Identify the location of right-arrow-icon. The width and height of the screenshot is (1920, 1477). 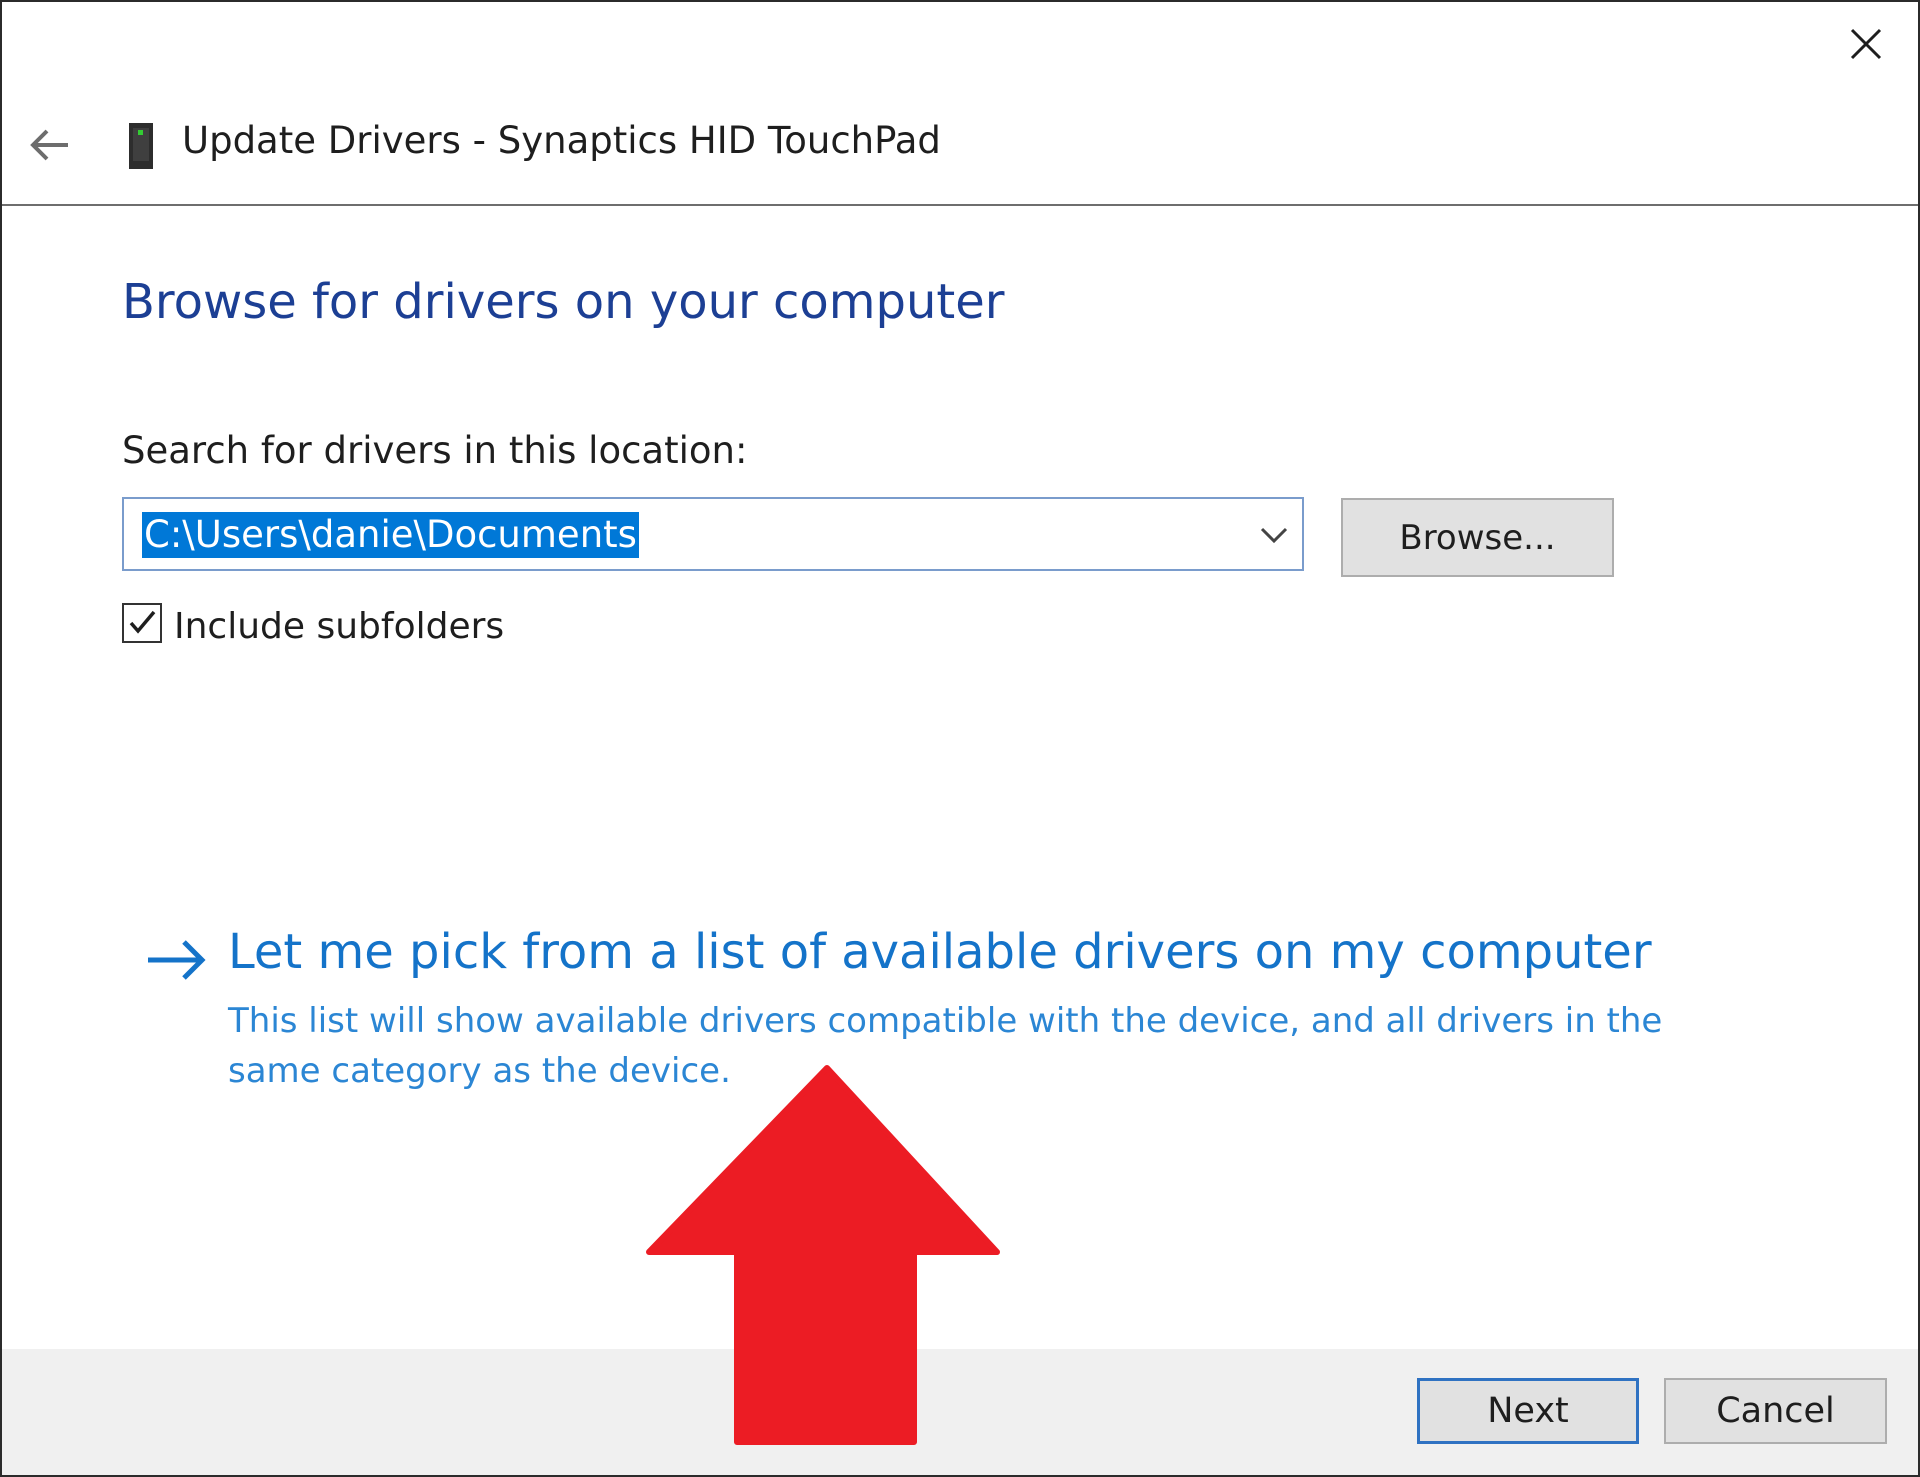
(177, 960).